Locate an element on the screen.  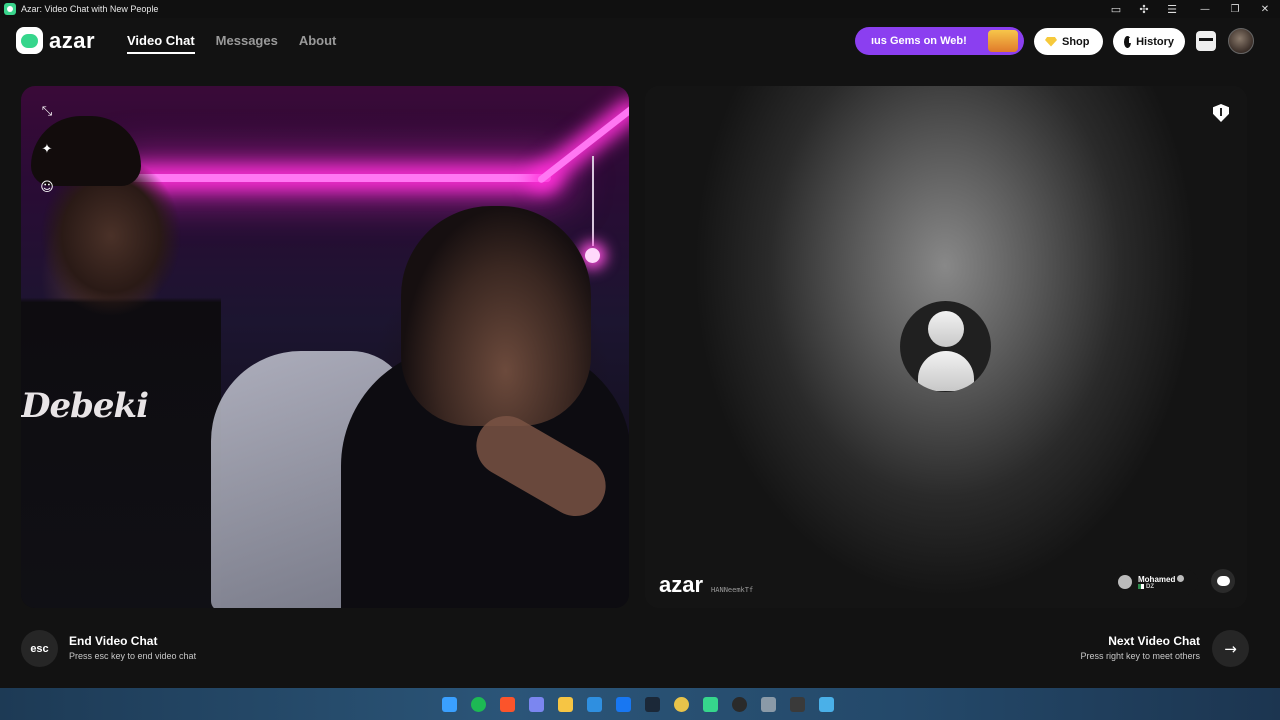
taskbar-icons is located at coordinates (637, 704).